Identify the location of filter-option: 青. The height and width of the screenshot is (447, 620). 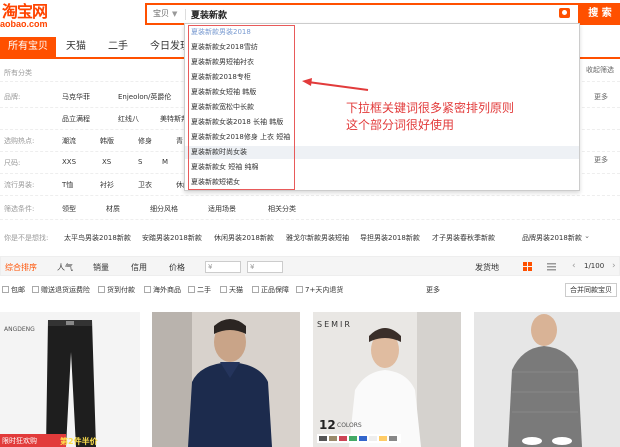
(179, 141).